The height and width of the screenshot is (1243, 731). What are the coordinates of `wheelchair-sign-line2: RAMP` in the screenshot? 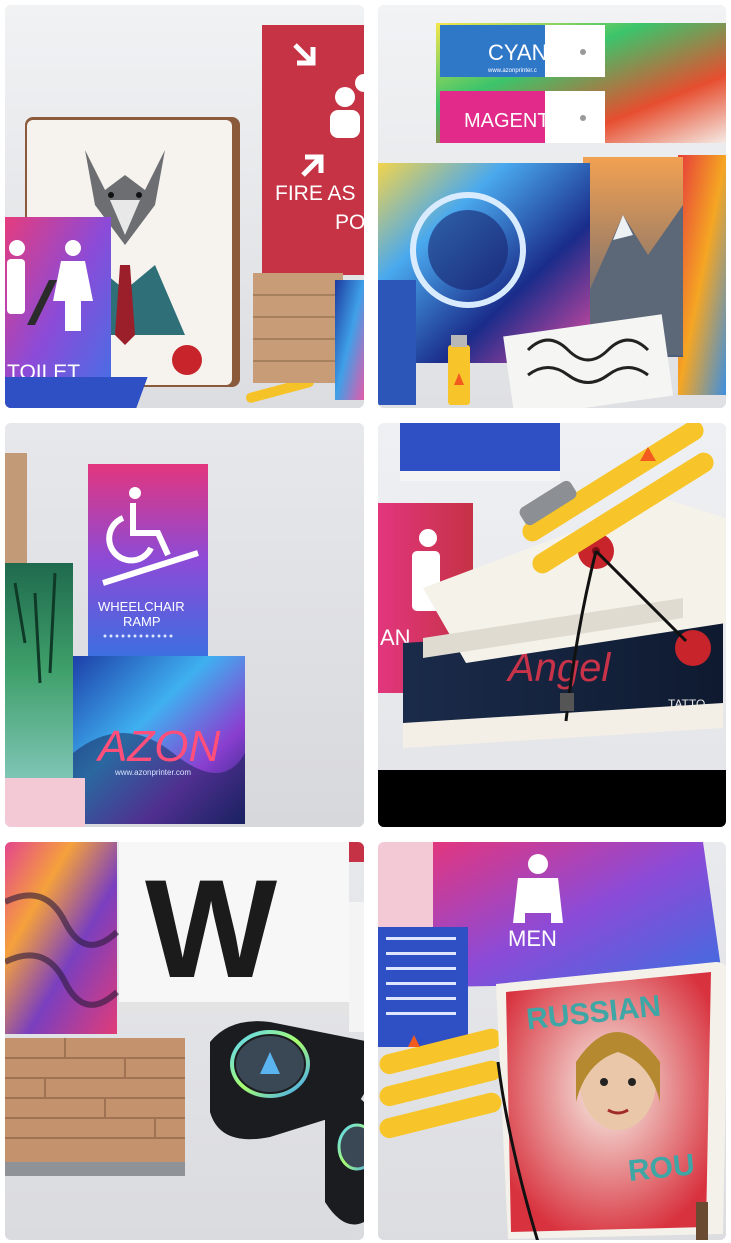 It's located at (142, 621).